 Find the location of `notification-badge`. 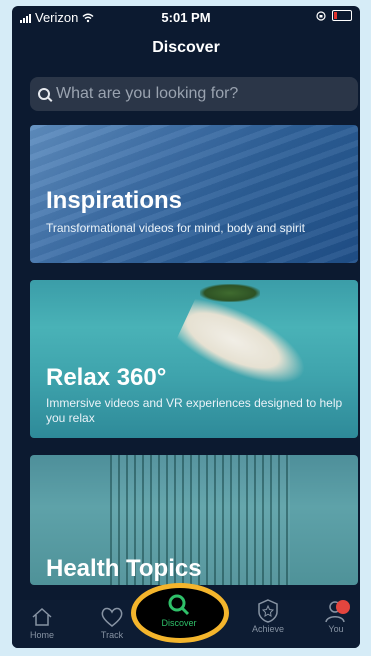

notification-badge is located at coordinates (343, 607).